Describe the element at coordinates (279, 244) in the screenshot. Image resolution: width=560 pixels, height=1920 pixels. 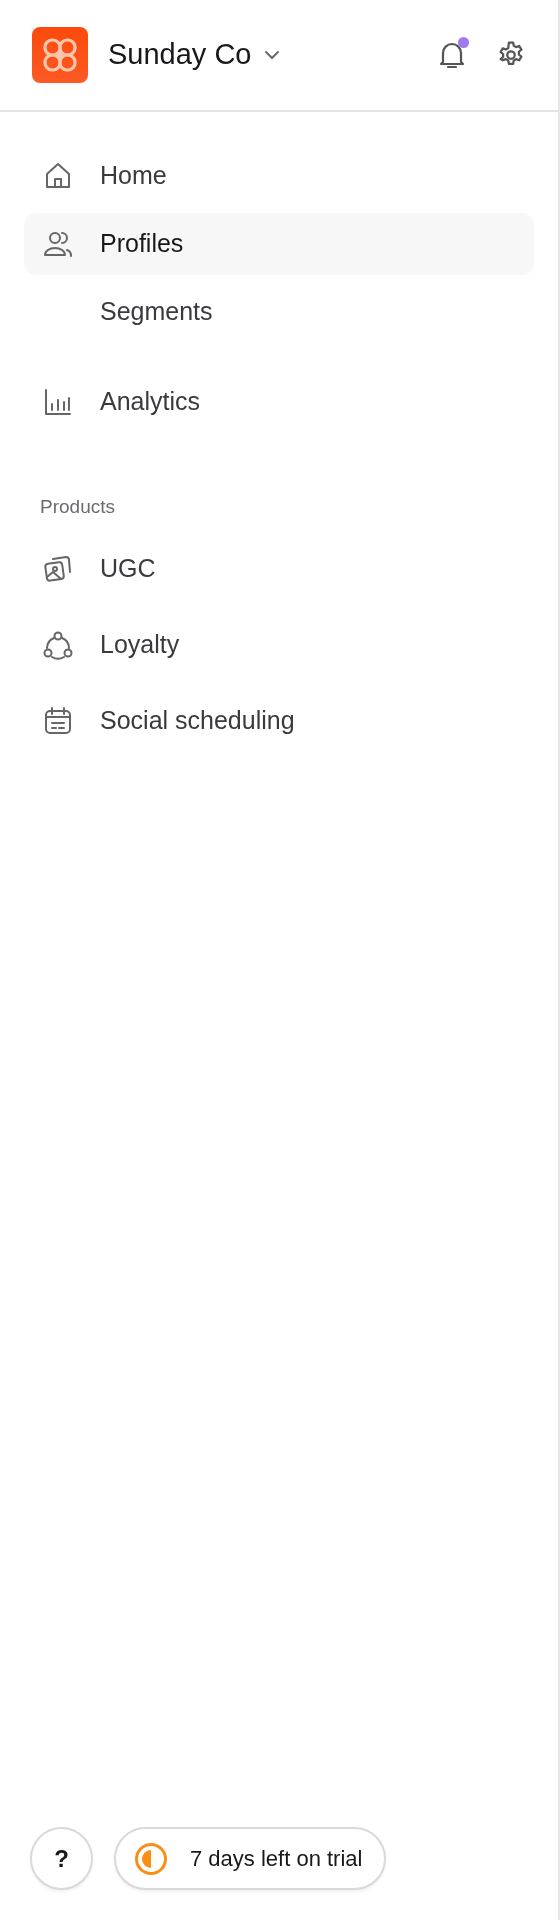
I see `nav-item: Profiles` at that location.